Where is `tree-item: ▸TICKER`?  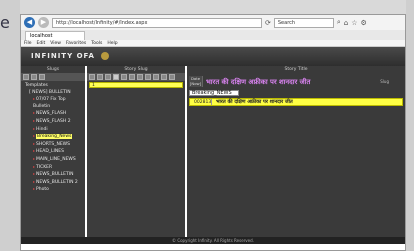 tree-item: ▸TICKER is located at coordinates (53, 168).